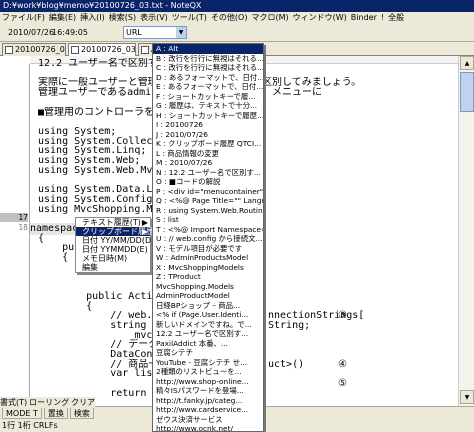 The image size is (474, 432). Describe the element at coordinates (237, 33) in the screenshot. I see `toolbar: 2010/07/26 16:49:05 URL ▼` at that location.